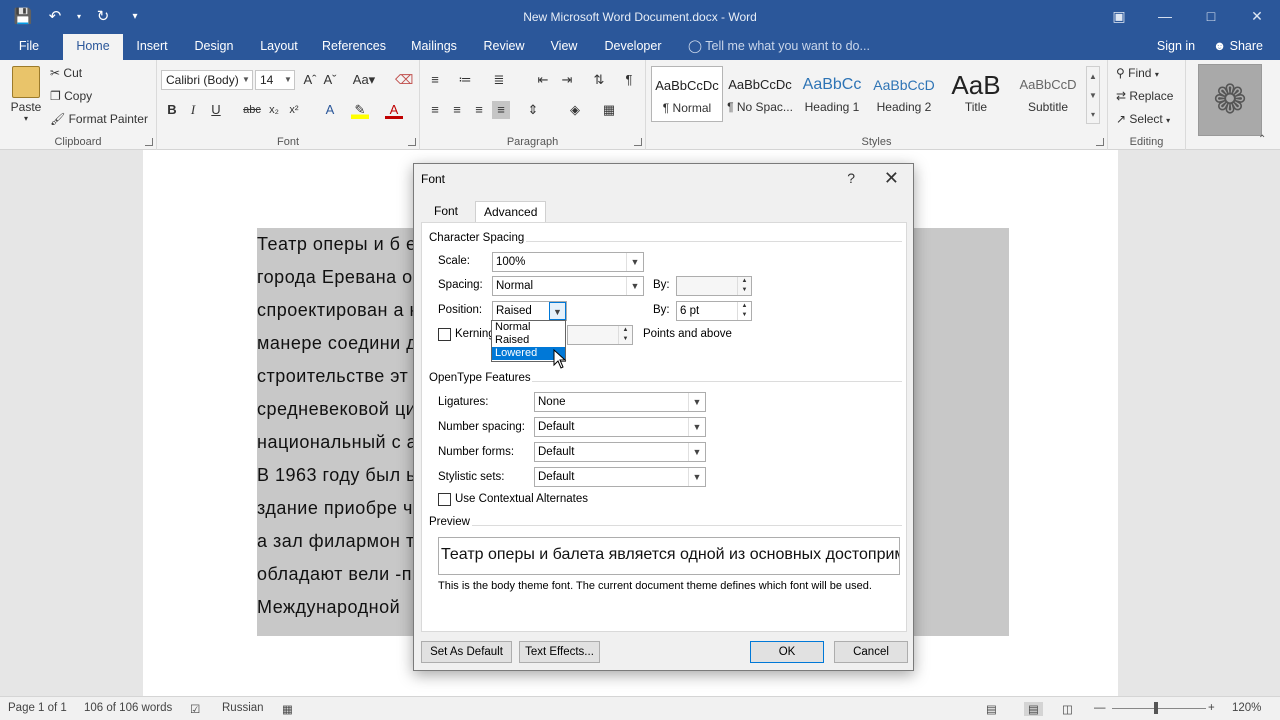 The height and width of the screenshot is (720, 1280). What do you see at coordinates (568, 286) in the screenshot?
I see `spacing-select: Normal ▼` at bounding box center [568, 286].